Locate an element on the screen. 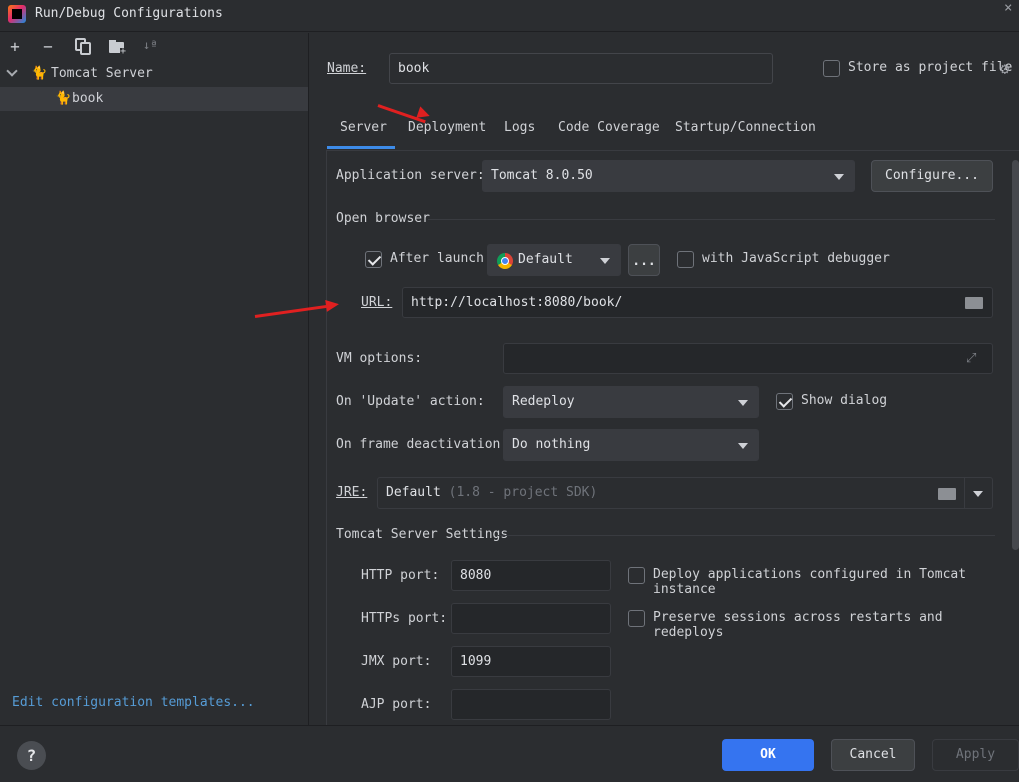 The height and width of the screenshot is (782, 1019). jmx-port-label: JMX port: is located at coordinates (396, 661).